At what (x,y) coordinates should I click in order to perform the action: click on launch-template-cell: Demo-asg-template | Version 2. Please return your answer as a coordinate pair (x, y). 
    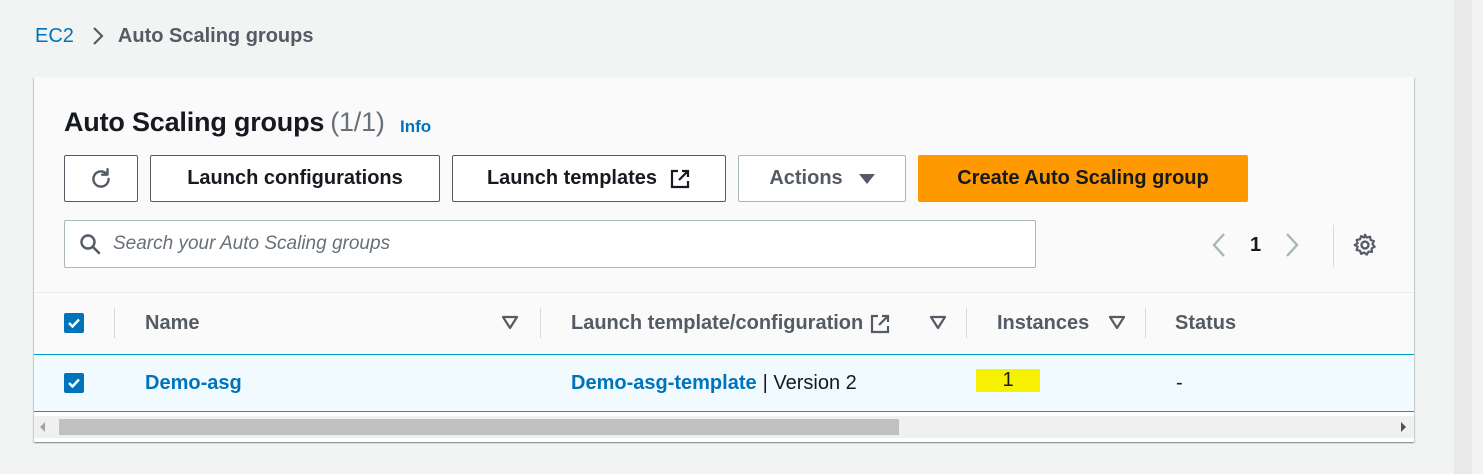
    Looking at the image, I should click on (714, 383).